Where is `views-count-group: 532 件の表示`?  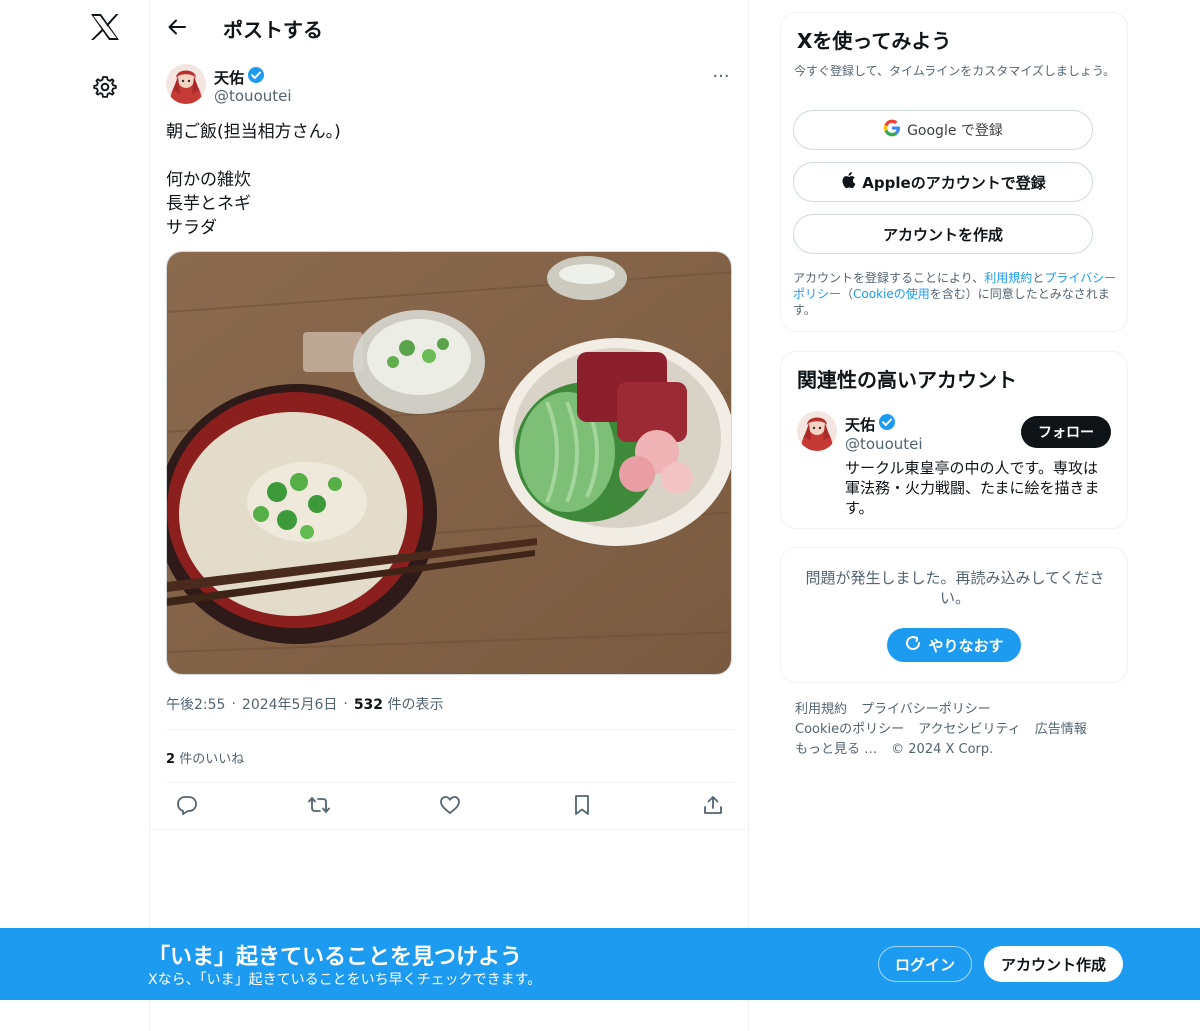
views-count-group: 532 件の表示 is located at coordinates (399, 704).